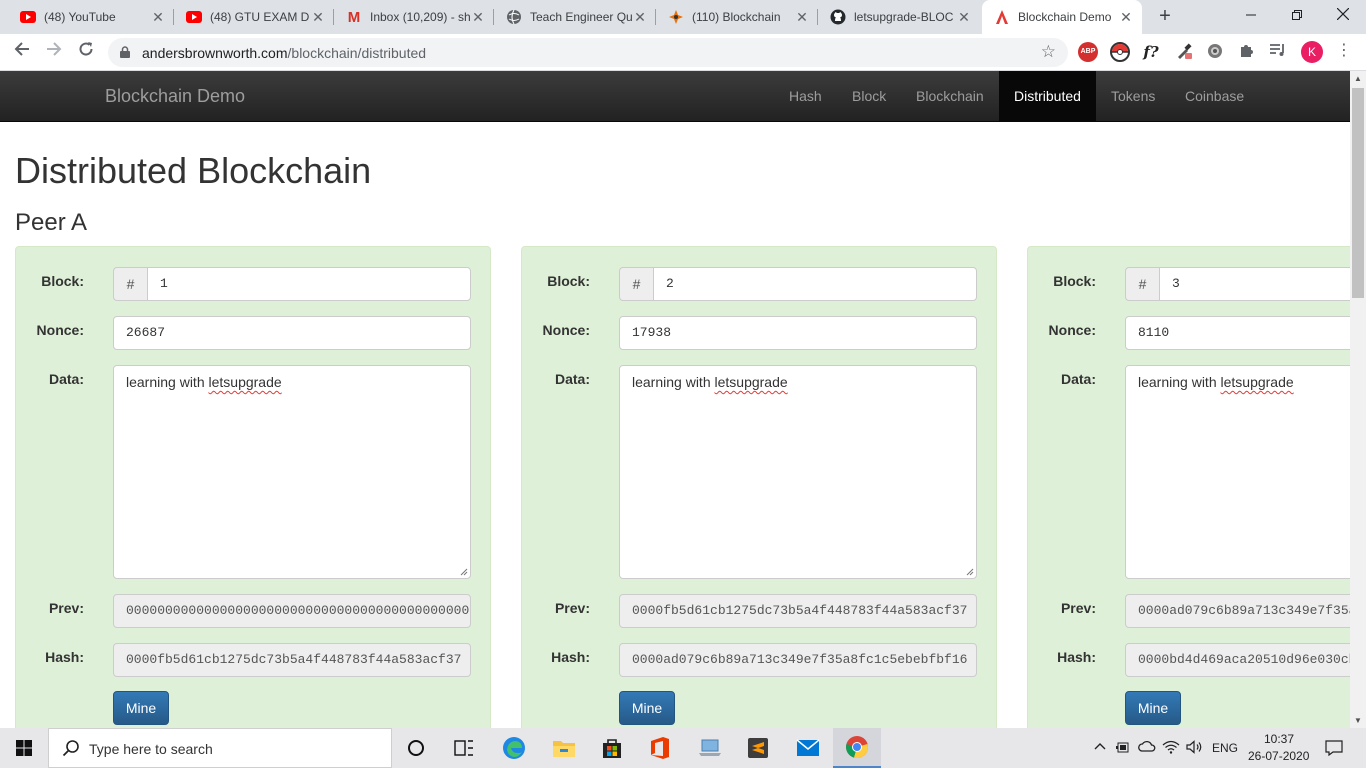 This screenshot has height=768, width=1366. What do you see at coordinates (1047, 96) in the screenshot?
I see `nav-distributed: Distributed` at bounding box center [1047, 96].